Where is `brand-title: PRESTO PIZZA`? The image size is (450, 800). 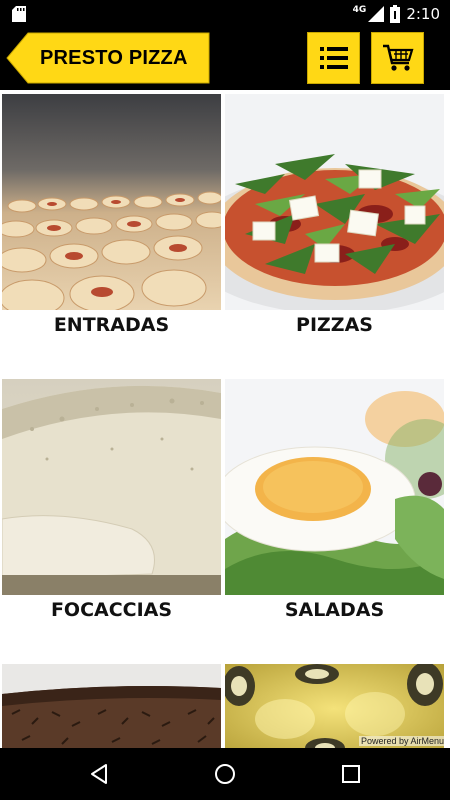
brand-title: PRESTO PIZZA is located at coordinates (114, 58).